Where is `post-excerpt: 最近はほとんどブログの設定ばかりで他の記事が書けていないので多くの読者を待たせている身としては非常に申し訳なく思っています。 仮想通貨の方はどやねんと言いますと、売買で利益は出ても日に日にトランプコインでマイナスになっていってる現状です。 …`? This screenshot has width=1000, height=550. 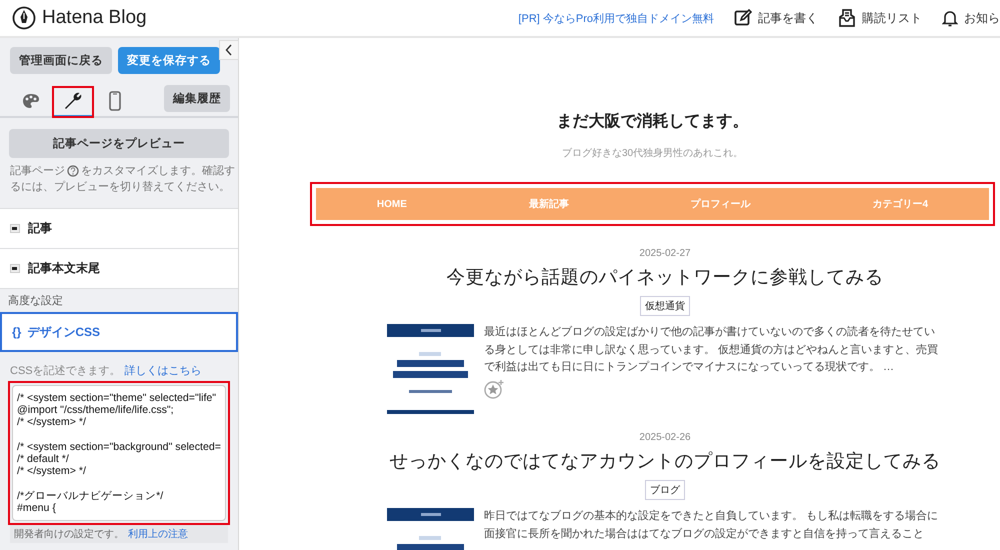
post-excerpt: 最近はほとんどブログの設定ばかりで他の記事が書けていないので多くの読者を待たせている身としては非常に申し訳なく思っています。 仮想通貨の方はどやねんと言いますと、売買で利益は出ても日に日にトランプコインでマイナスになっていってる現状です。 … is located at coordinates (712, 349).